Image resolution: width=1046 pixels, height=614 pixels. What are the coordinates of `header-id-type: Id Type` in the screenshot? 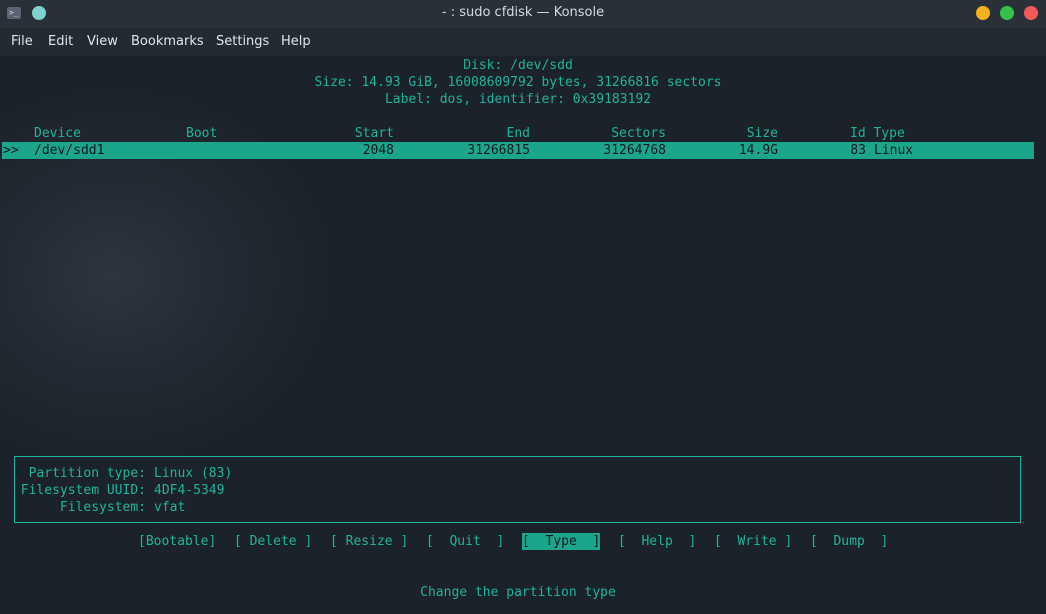 It's located at (877, 133).